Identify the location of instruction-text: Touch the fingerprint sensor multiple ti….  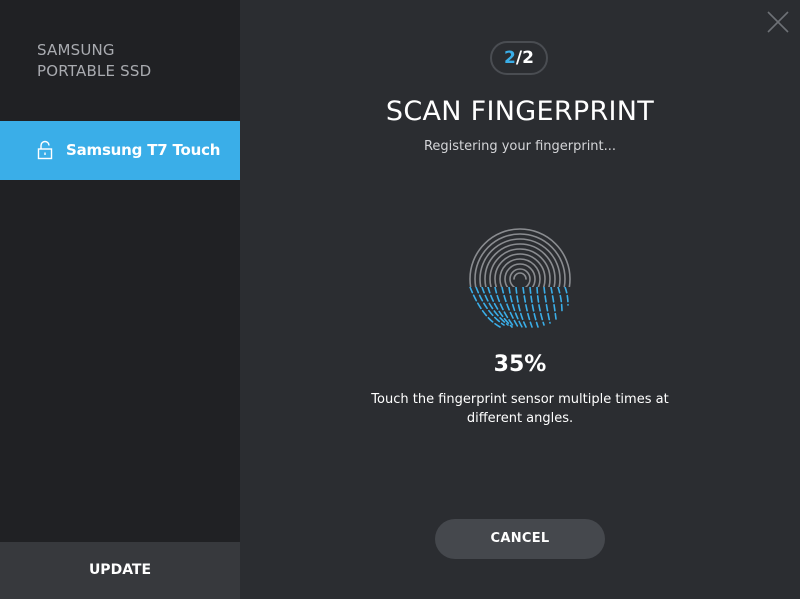
(520, 409).